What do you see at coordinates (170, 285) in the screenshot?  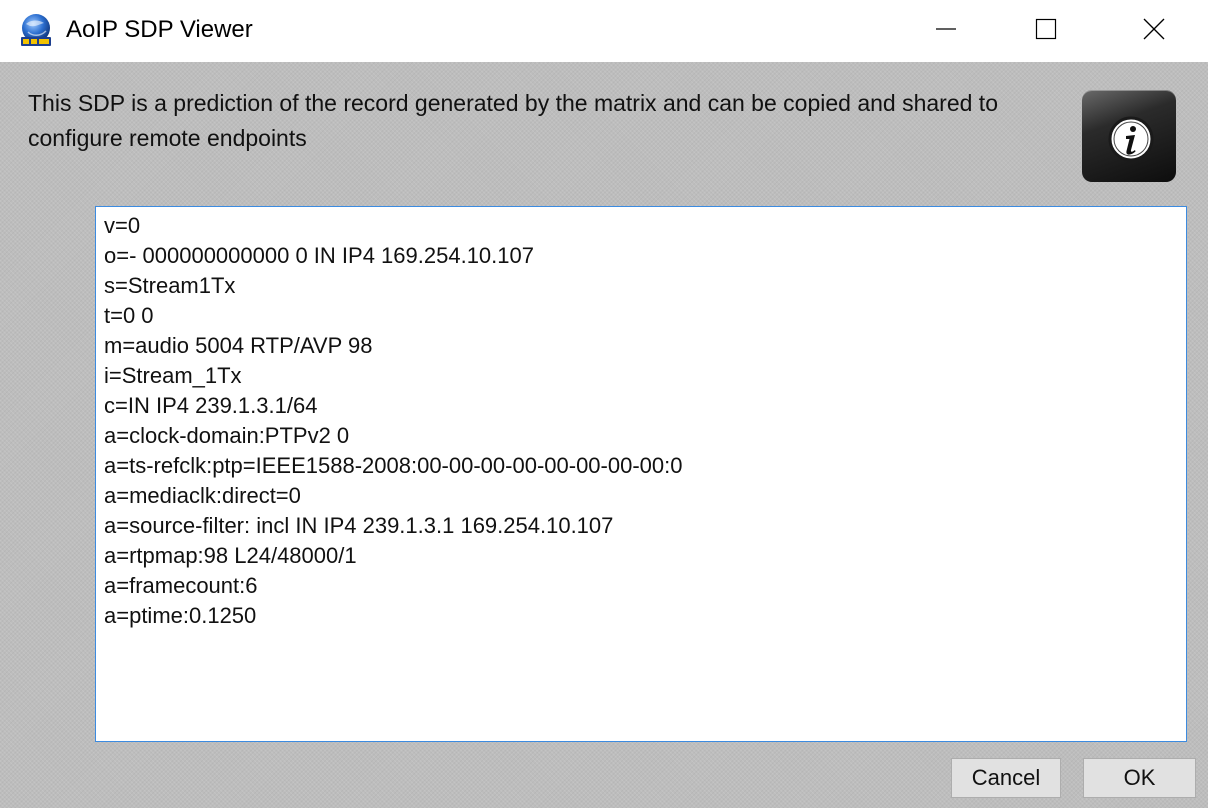 I see `sdp-line: s=Stream1Tx` at bounding box center [170, 285].